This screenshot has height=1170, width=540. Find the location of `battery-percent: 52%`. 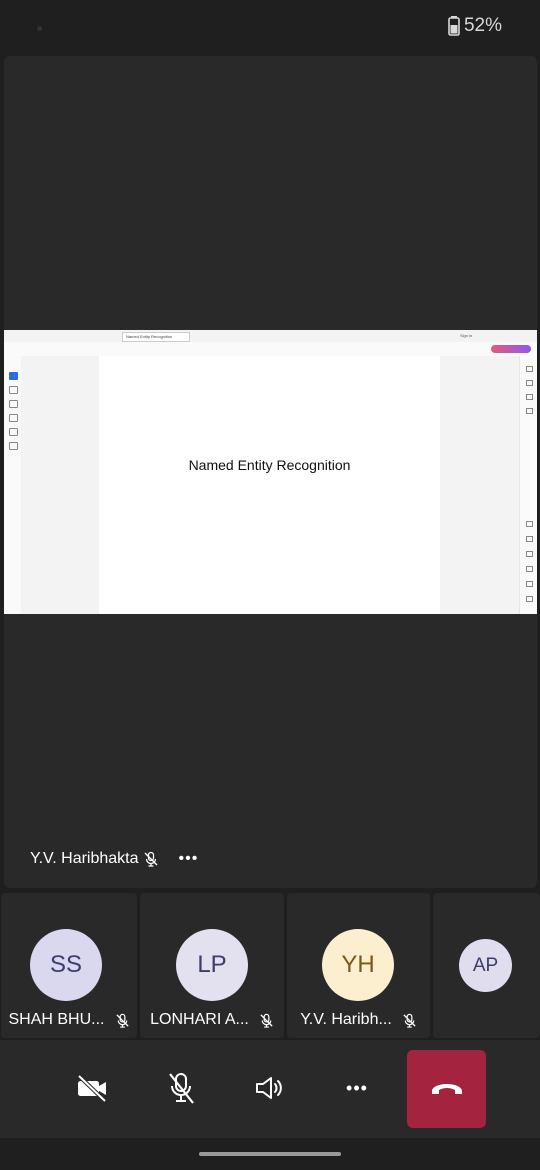

battery-percent: 52% is located at coordinates (482, 25).